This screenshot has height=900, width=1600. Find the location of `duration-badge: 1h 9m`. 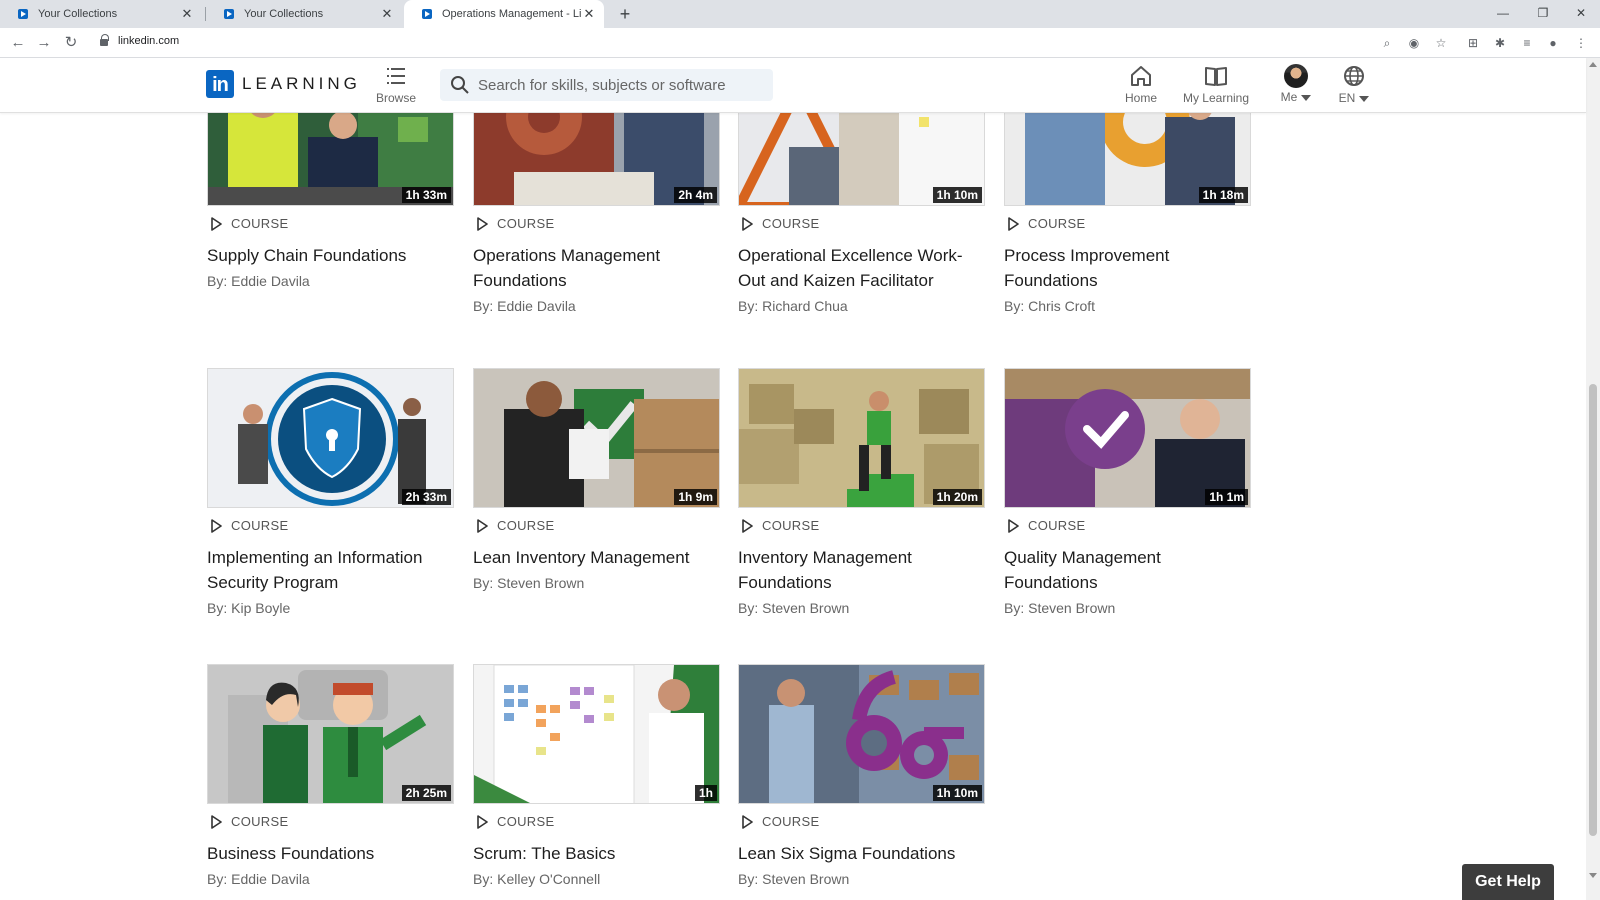

duration-badge: 1h 9m is located at coordinates (695, 497).